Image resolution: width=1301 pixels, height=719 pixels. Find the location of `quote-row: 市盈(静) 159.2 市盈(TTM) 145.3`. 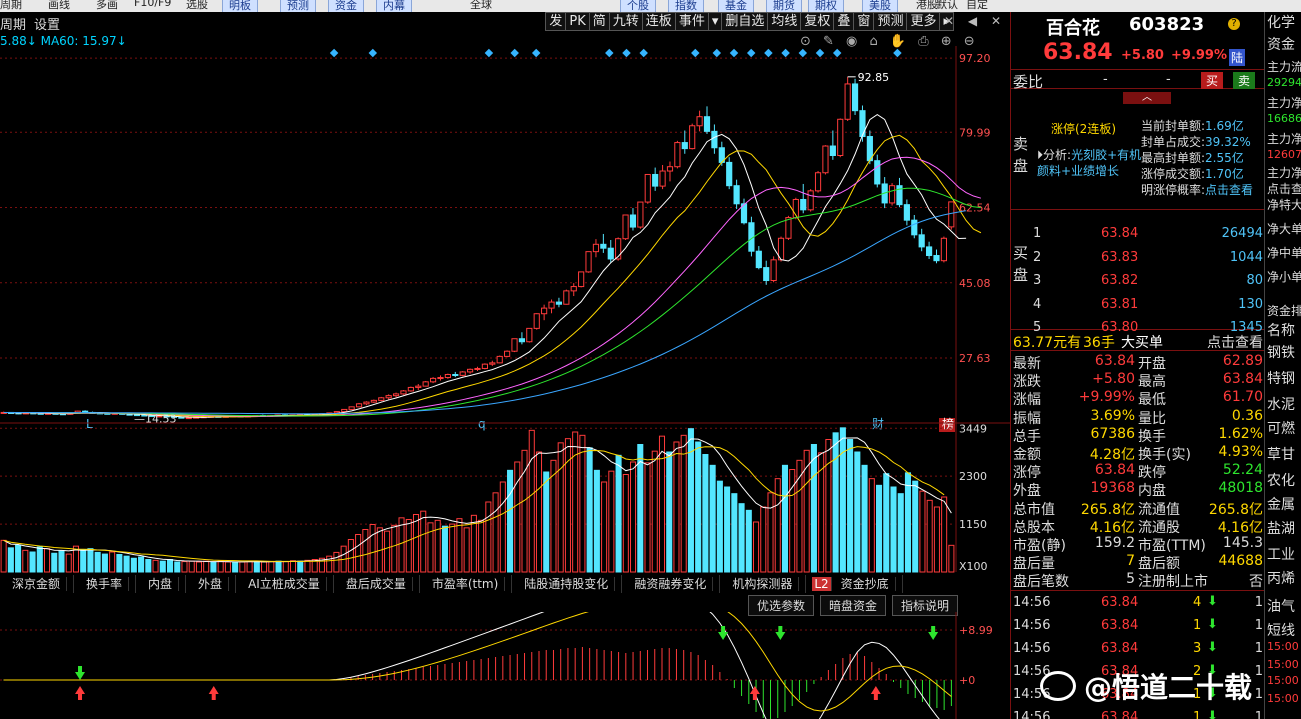

quote-row: 市盈(静) 159.2 市盈(TTM) 145.3 is located at coordinates (1138, 544).